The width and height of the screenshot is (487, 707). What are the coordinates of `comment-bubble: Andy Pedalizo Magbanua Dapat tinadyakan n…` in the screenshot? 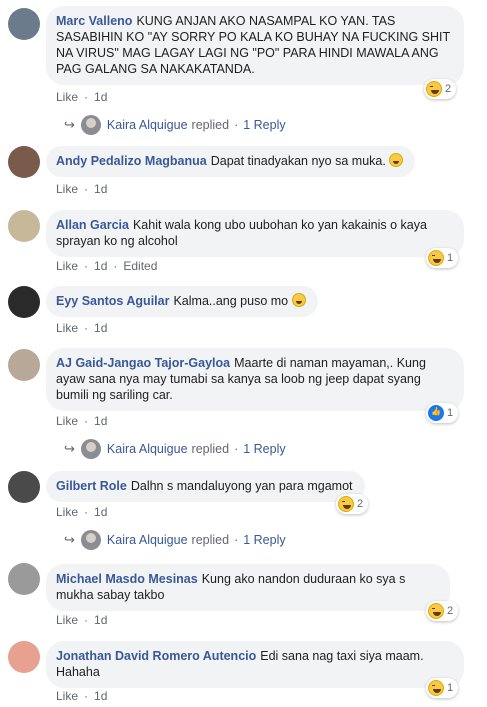 It's located at (231, 161).